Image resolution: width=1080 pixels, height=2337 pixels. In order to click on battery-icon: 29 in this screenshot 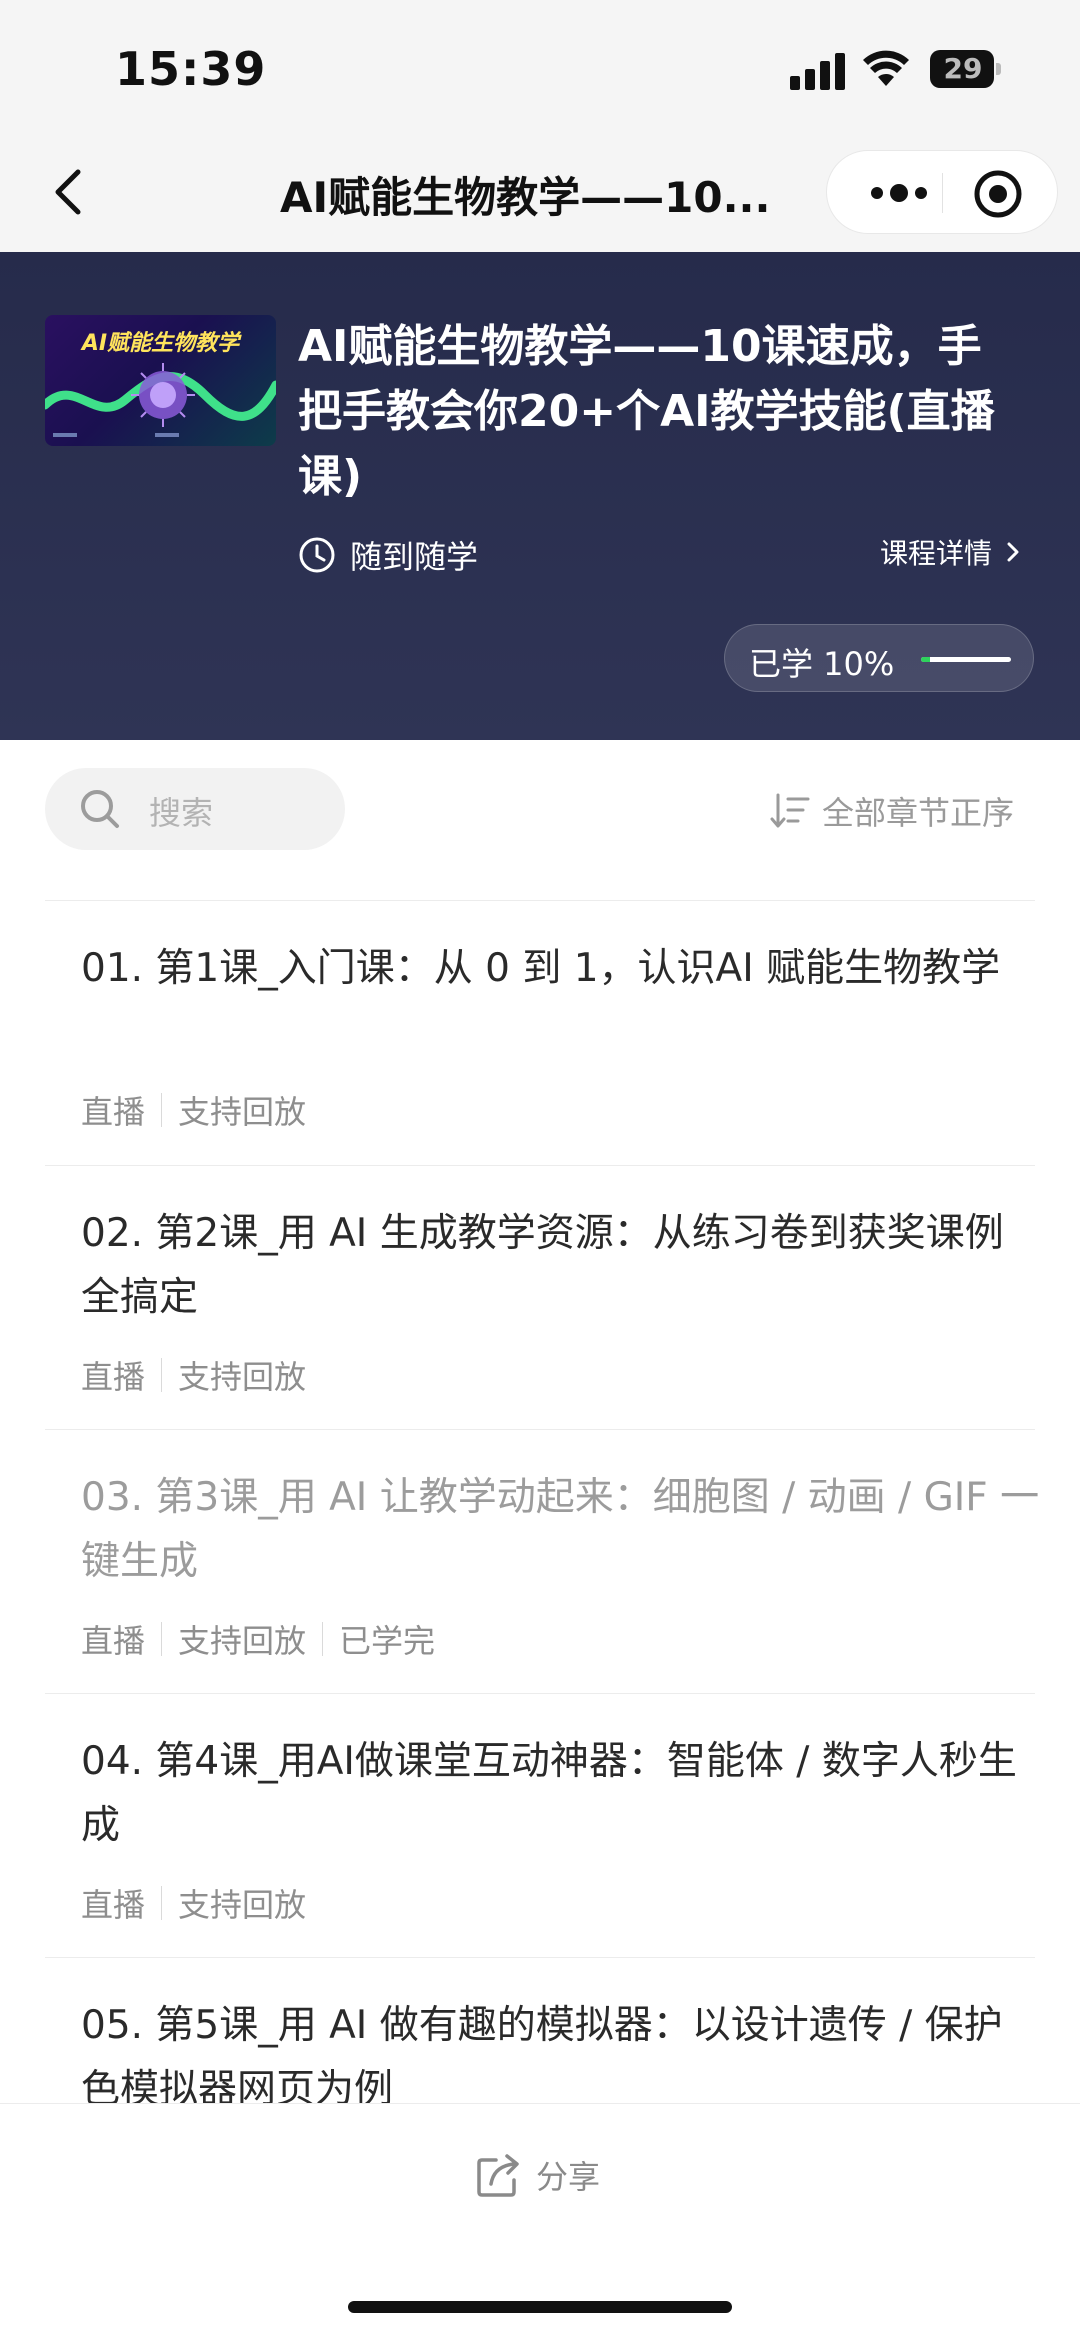, I will do `click(965, 69)`.